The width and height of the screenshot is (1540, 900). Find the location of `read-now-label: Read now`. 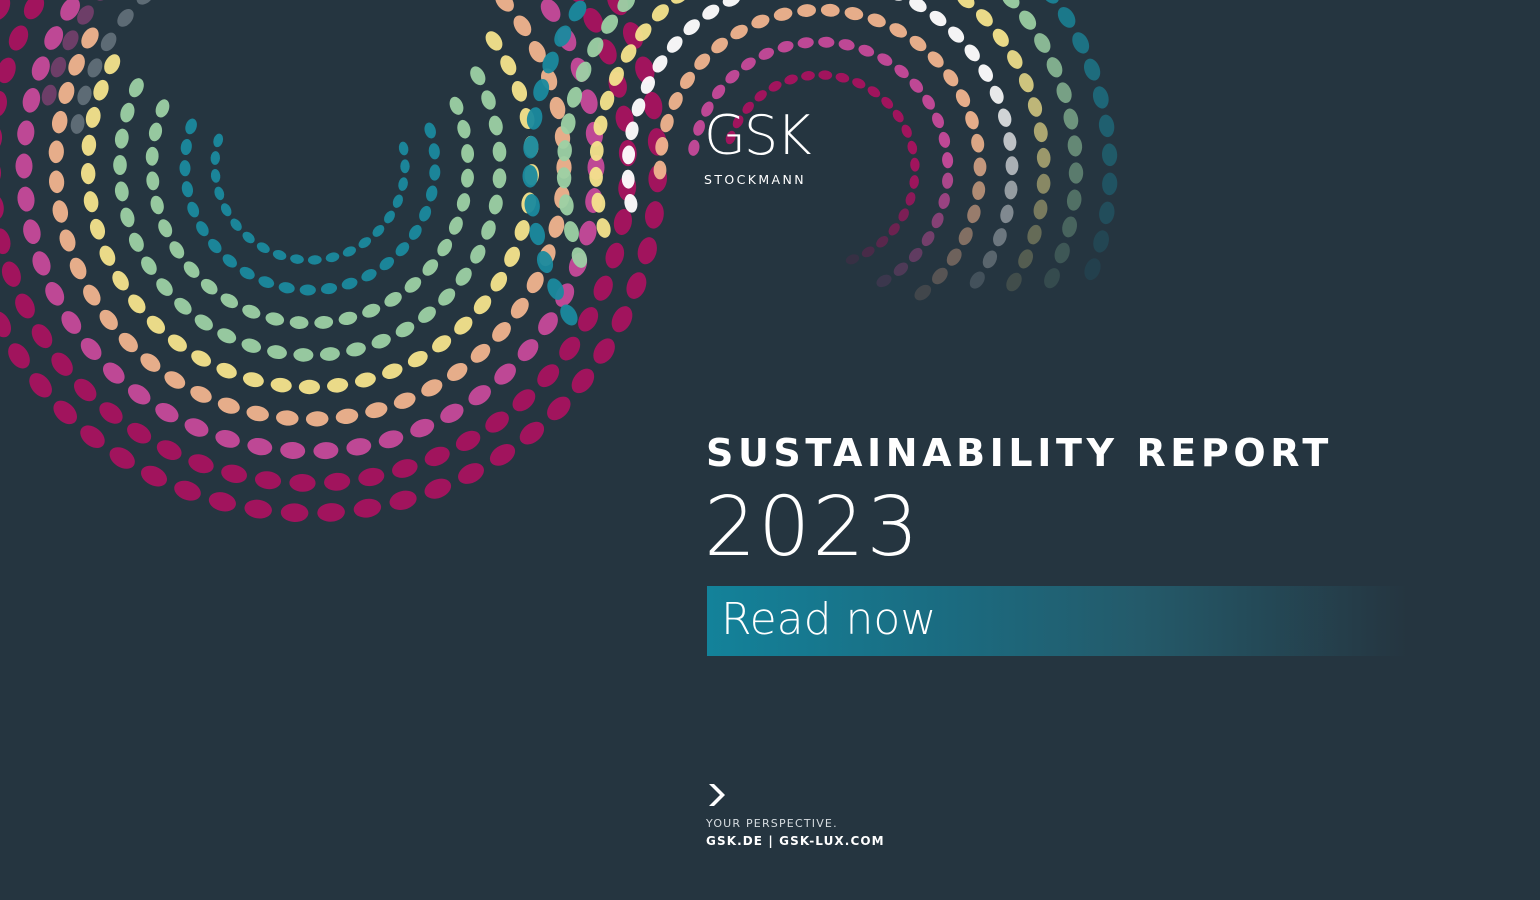

read-now-label: Read now is located at coordinates (829, 619).